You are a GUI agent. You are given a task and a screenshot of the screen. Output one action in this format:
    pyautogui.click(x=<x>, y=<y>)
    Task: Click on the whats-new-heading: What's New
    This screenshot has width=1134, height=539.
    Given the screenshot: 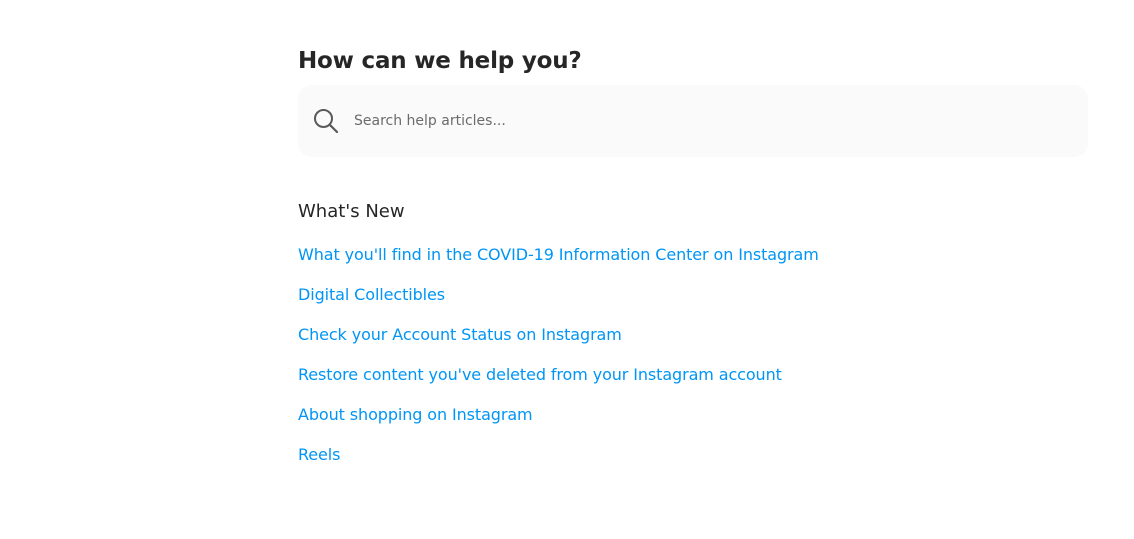 What is the action you would take?
    pyautogui.click(x=351, y=211)
    